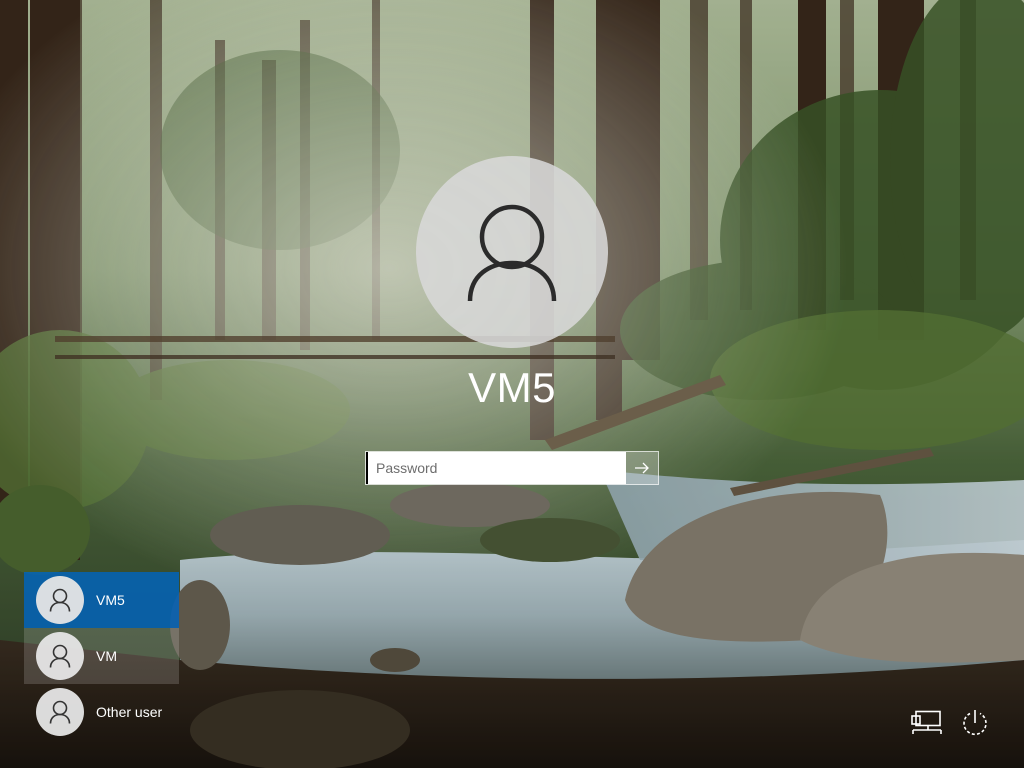 This screenshot has height=768, width=1024. I want to click on submit-button, so click(642, 468).